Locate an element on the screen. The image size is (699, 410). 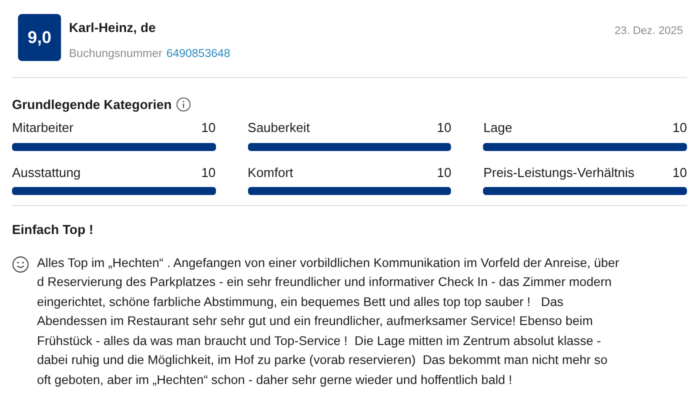
section-heading: Grundlegende Kategorien is located at coordinates (92, 105).